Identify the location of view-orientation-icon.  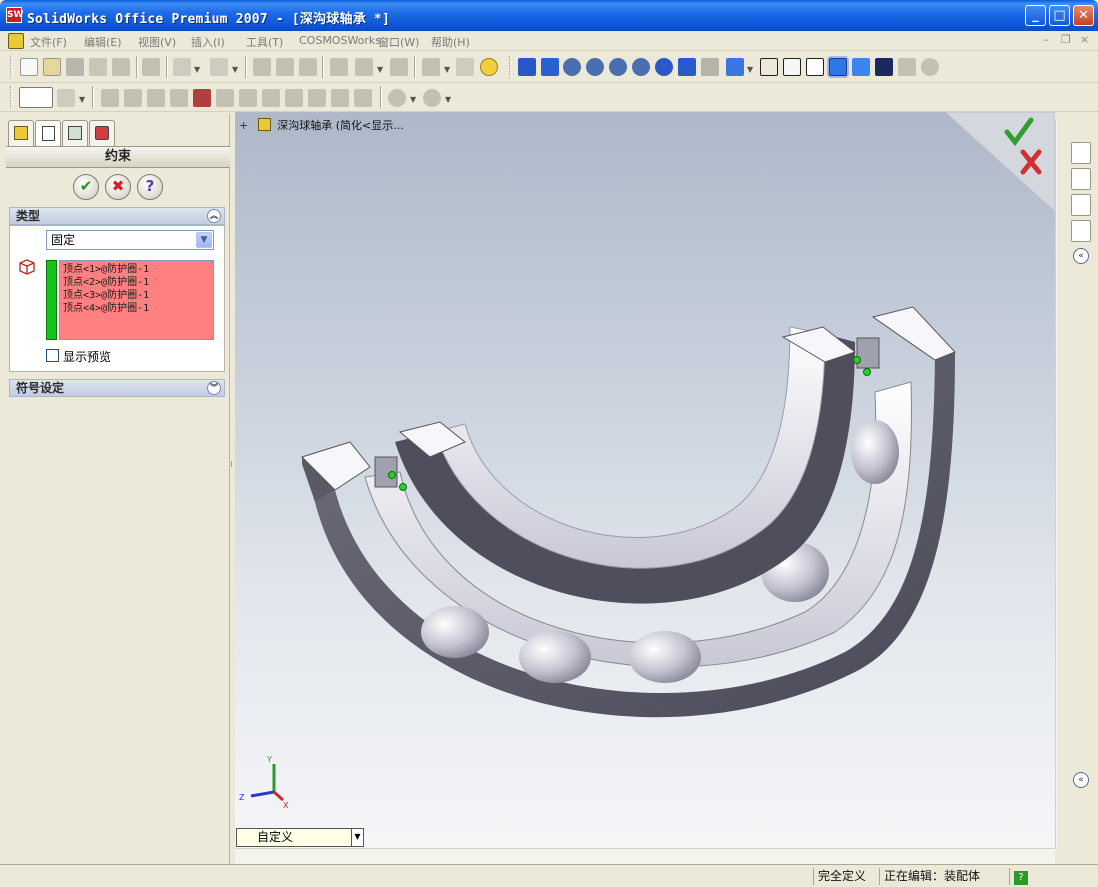
(735, 67).